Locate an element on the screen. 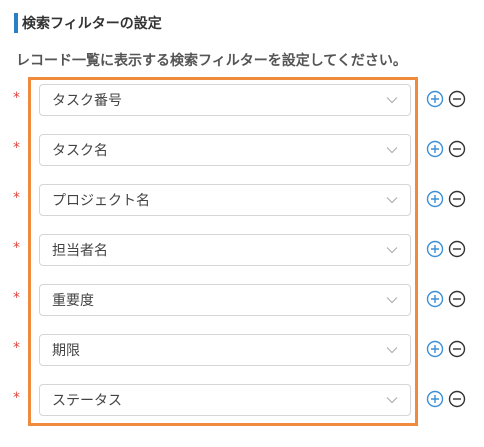  filter-row: * タスク名 is located at coordinates (242, 150).